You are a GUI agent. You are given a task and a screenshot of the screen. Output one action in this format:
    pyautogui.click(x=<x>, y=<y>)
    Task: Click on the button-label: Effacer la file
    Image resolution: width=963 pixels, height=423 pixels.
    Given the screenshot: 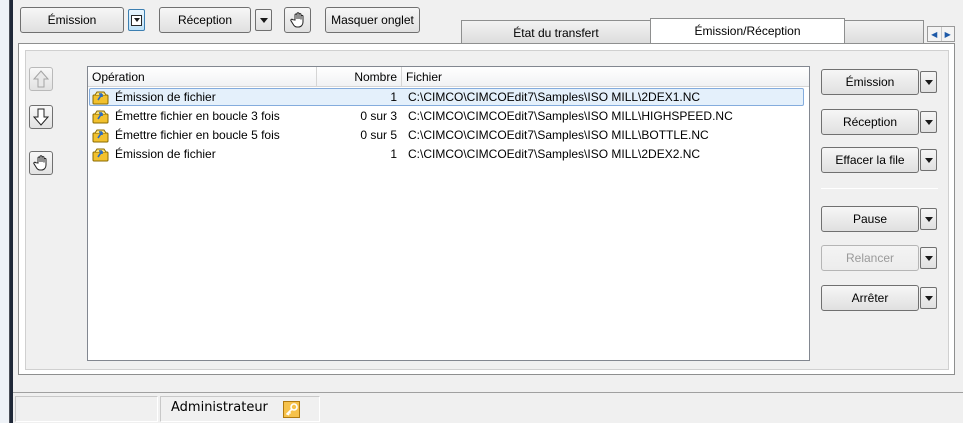 What is the action you would take?
    pyautogui.click(x=870, y=160)
    